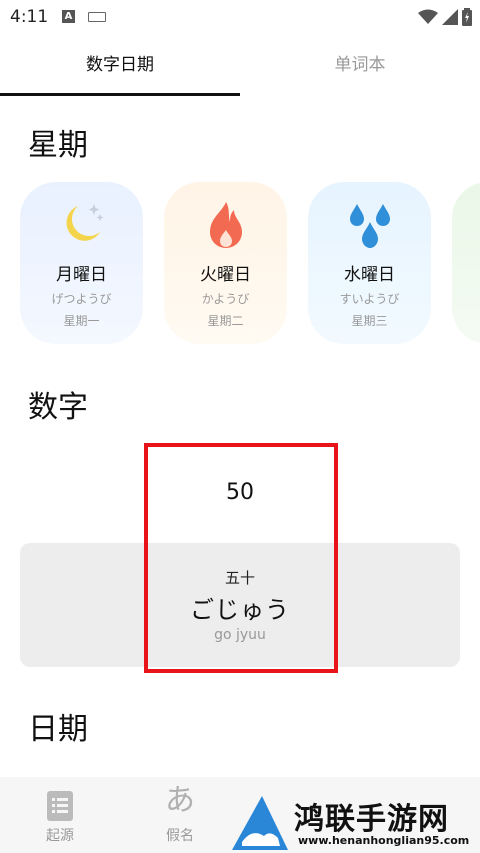 The width and height of the screenshot is (480, 853). What do you see at coordinates (241, 558) in the screenshot?
I see `highlight-box` at bounding box center [241, 558].